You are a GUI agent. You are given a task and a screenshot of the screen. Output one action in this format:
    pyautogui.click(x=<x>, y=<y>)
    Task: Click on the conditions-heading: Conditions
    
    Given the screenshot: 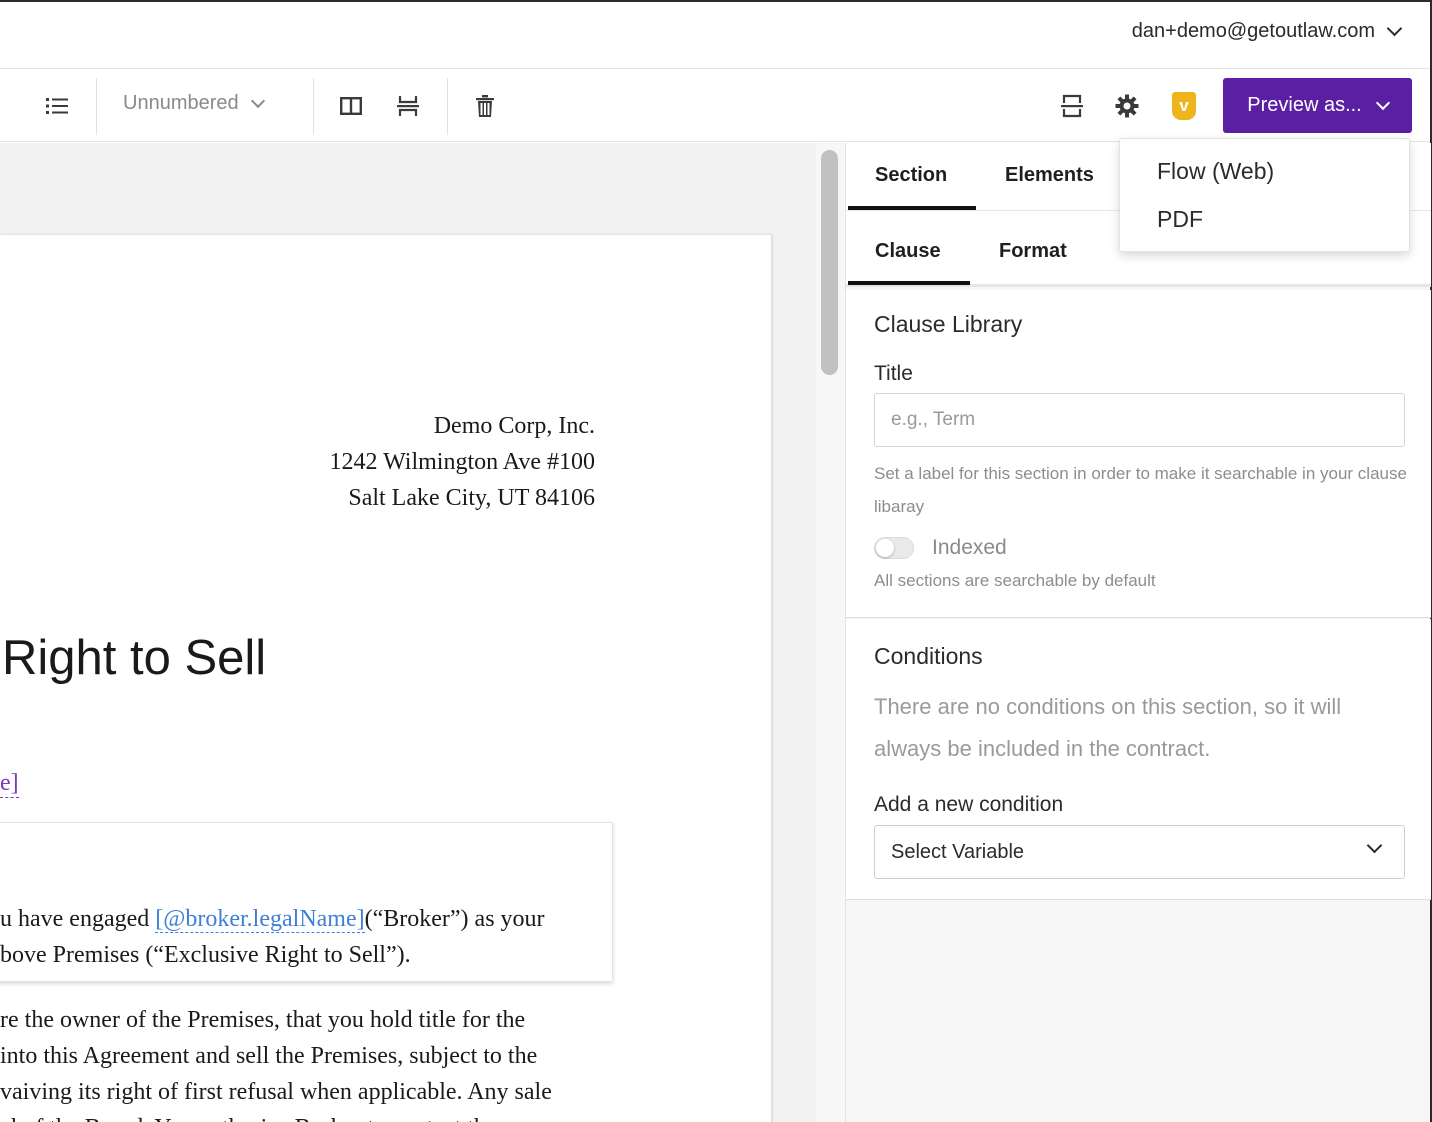 What is the action you would take?
    pyautogui.click(x=928, y=656)
    